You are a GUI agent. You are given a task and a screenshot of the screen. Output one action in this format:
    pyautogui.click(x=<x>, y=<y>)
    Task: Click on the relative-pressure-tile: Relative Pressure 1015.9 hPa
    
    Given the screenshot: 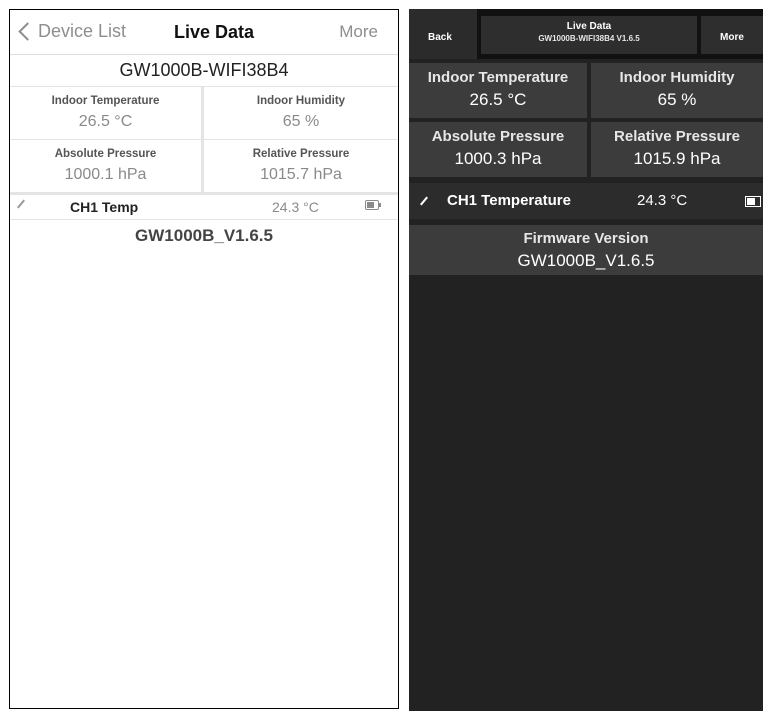 What is the action you would take?
    pyautogui.click(x=677, y=149)
    